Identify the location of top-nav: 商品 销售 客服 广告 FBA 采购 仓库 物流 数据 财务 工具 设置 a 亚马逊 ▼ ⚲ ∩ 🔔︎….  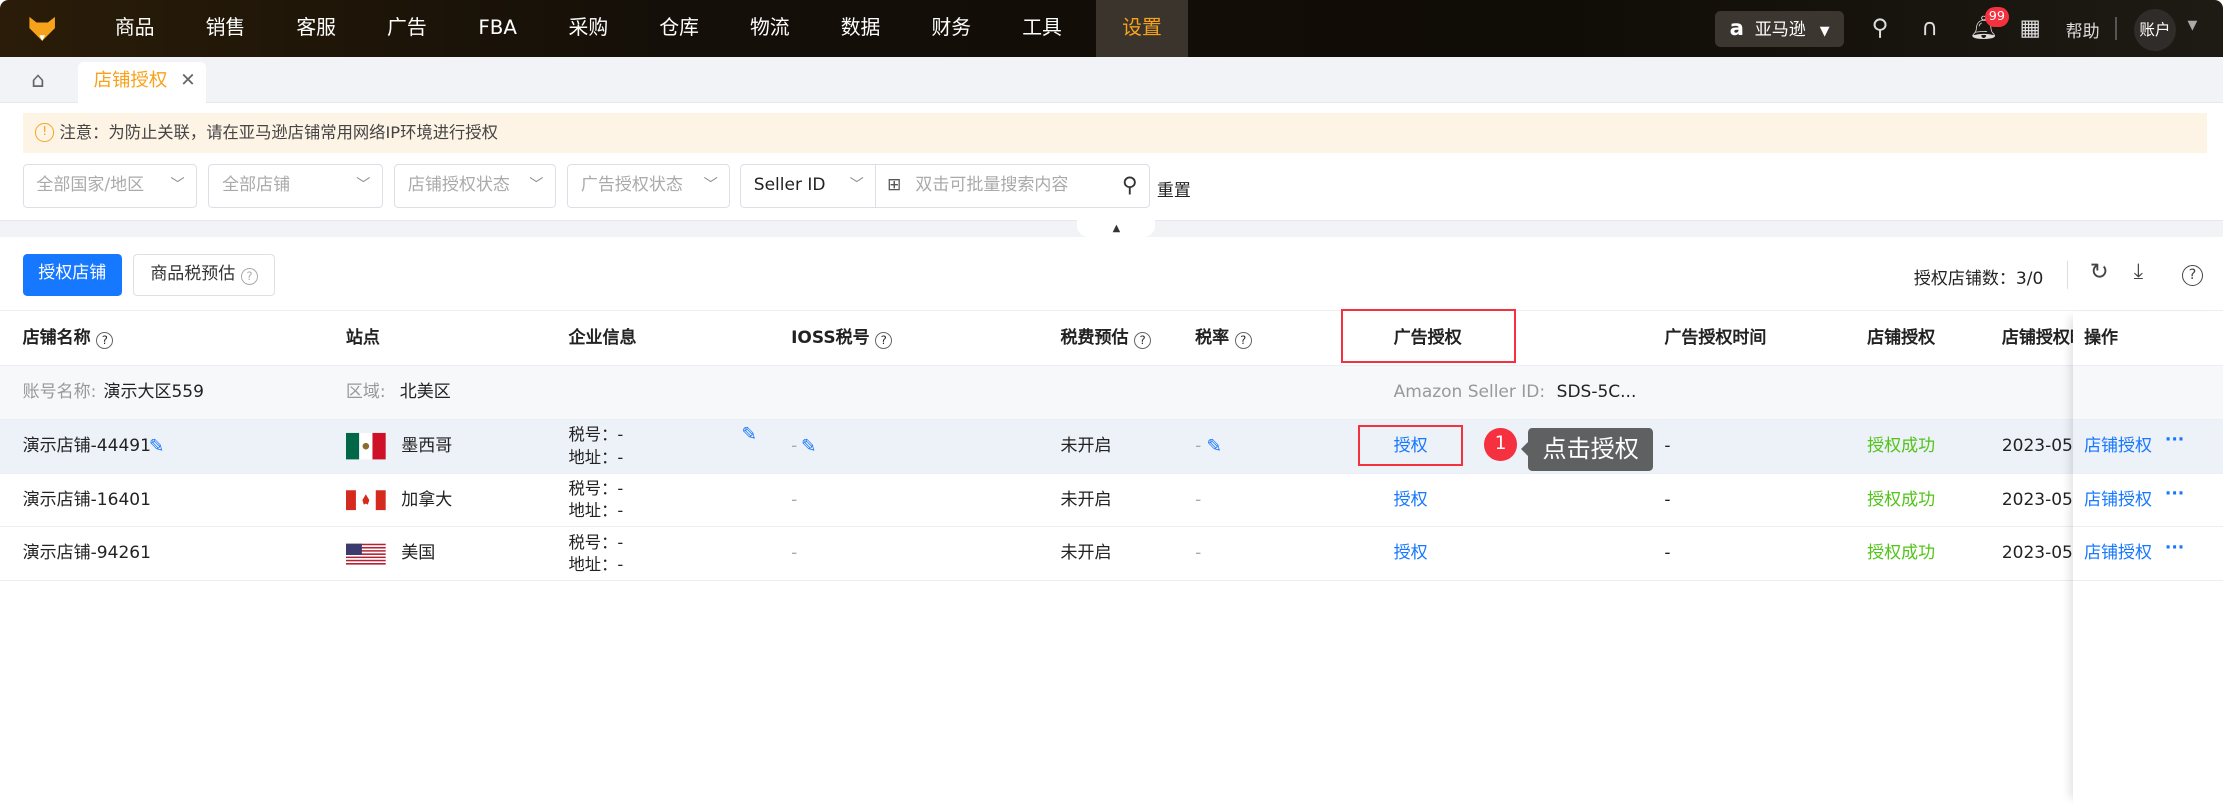
(1111, 28).